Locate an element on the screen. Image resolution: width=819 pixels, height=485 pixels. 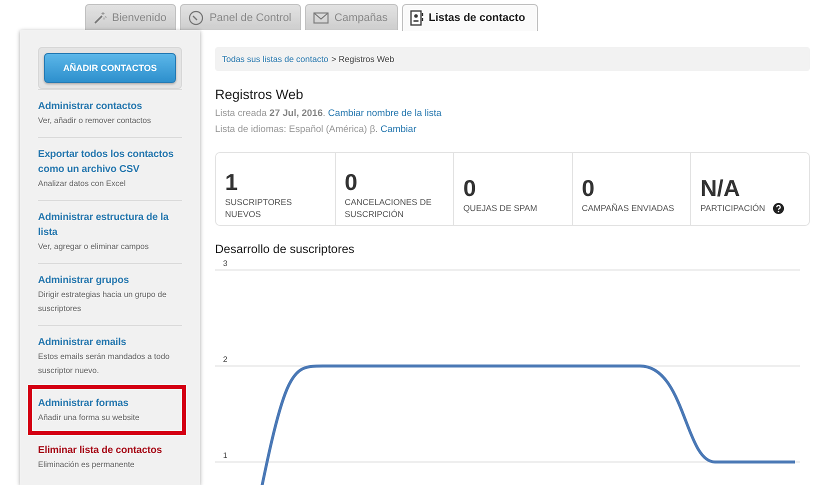
sidebar-description: Estos emails serán mandados a todo suscriptor nuevo. is located at coordinates (104, 364).